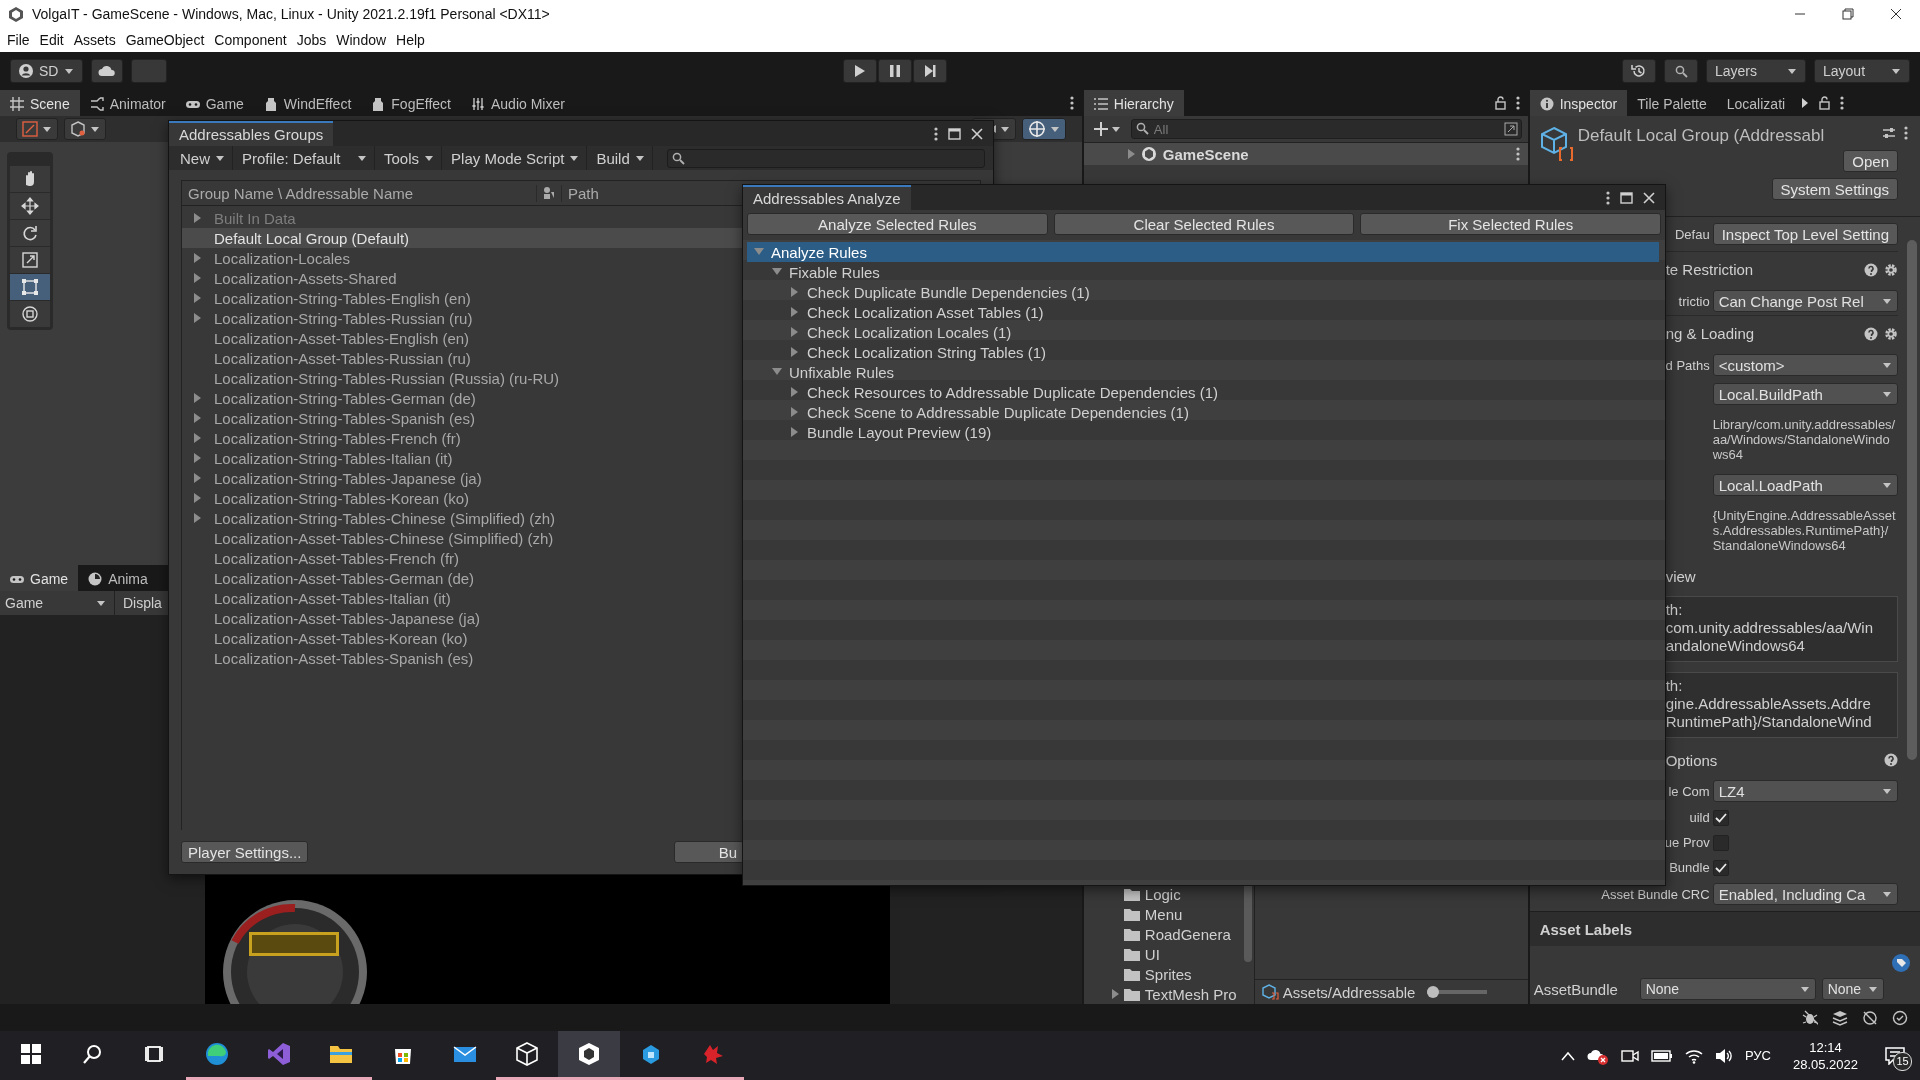 The width and height of the screenshot is (1920, 1080). I want to click on build-button: Bu, so click(709, 852).